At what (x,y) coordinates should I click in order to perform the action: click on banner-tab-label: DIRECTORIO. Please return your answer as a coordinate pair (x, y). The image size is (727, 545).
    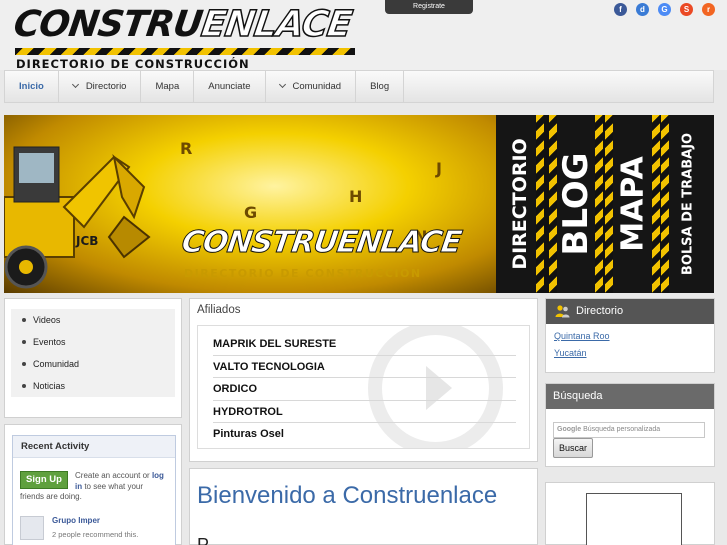
    Looking at the image, I should click on (520, 204).